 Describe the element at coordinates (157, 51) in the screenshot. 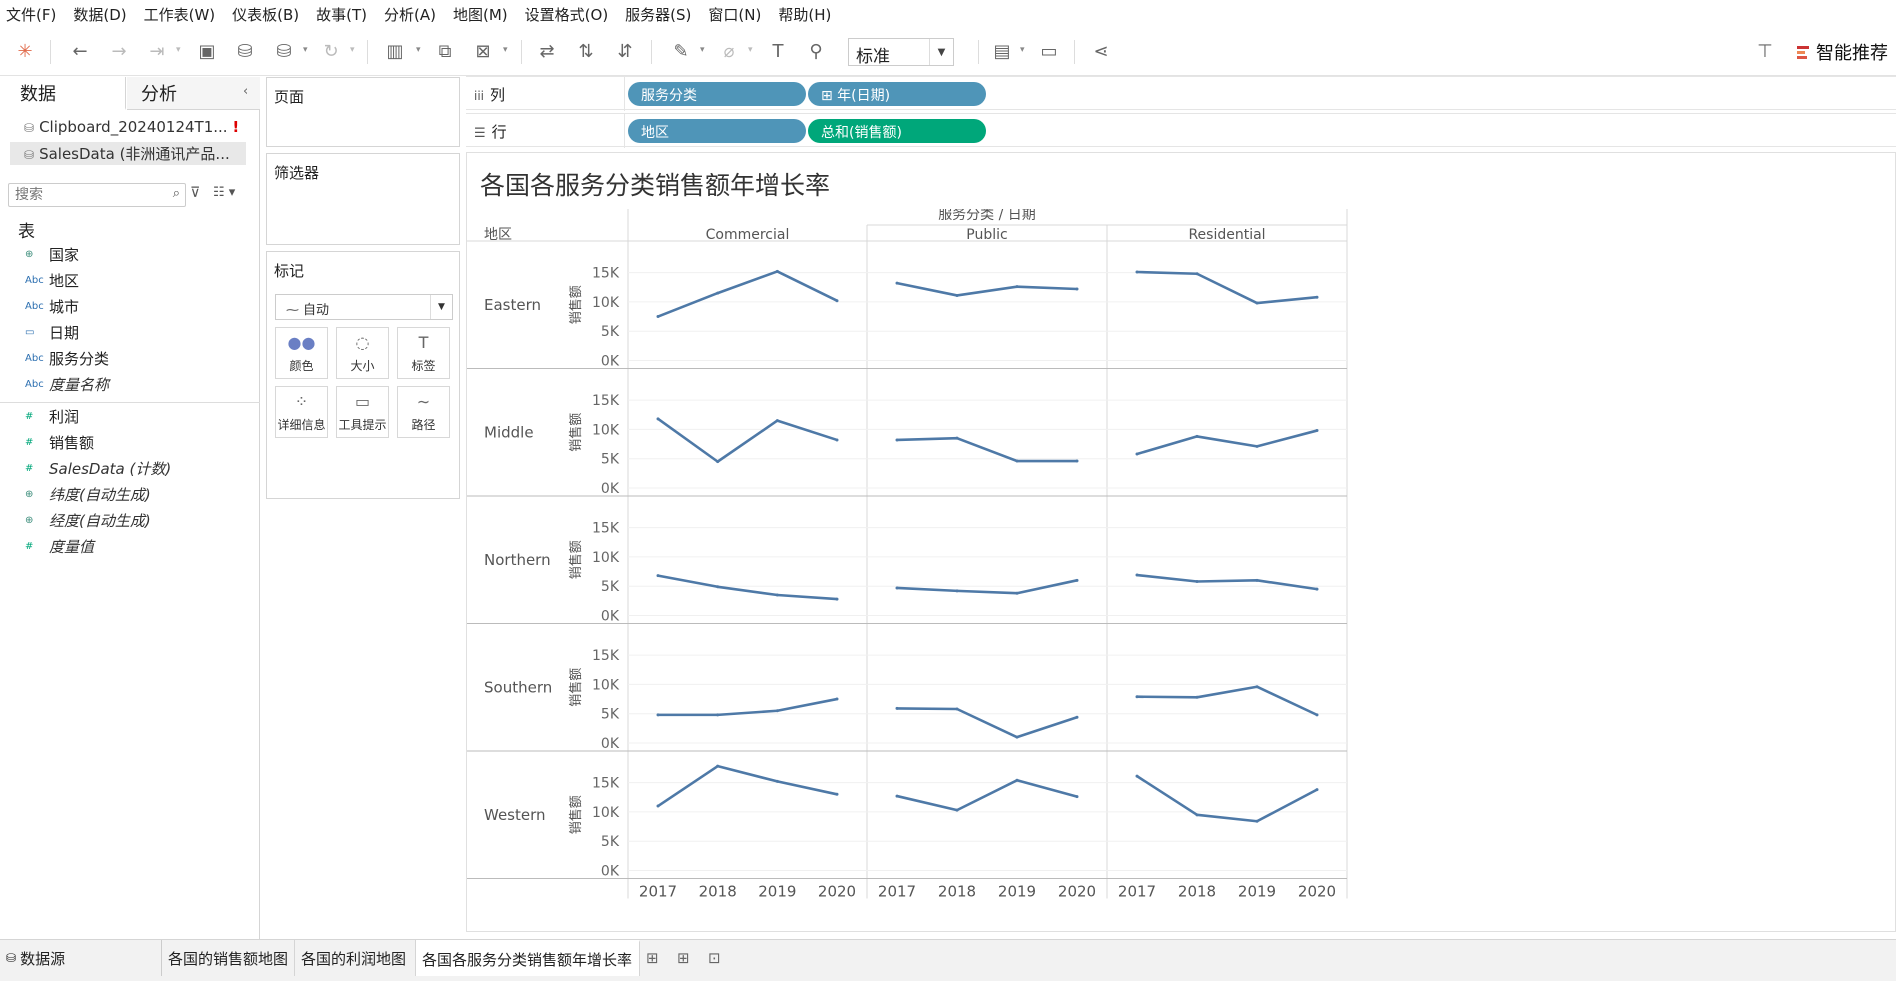

I see `replay-icon: ⇥` at that location.